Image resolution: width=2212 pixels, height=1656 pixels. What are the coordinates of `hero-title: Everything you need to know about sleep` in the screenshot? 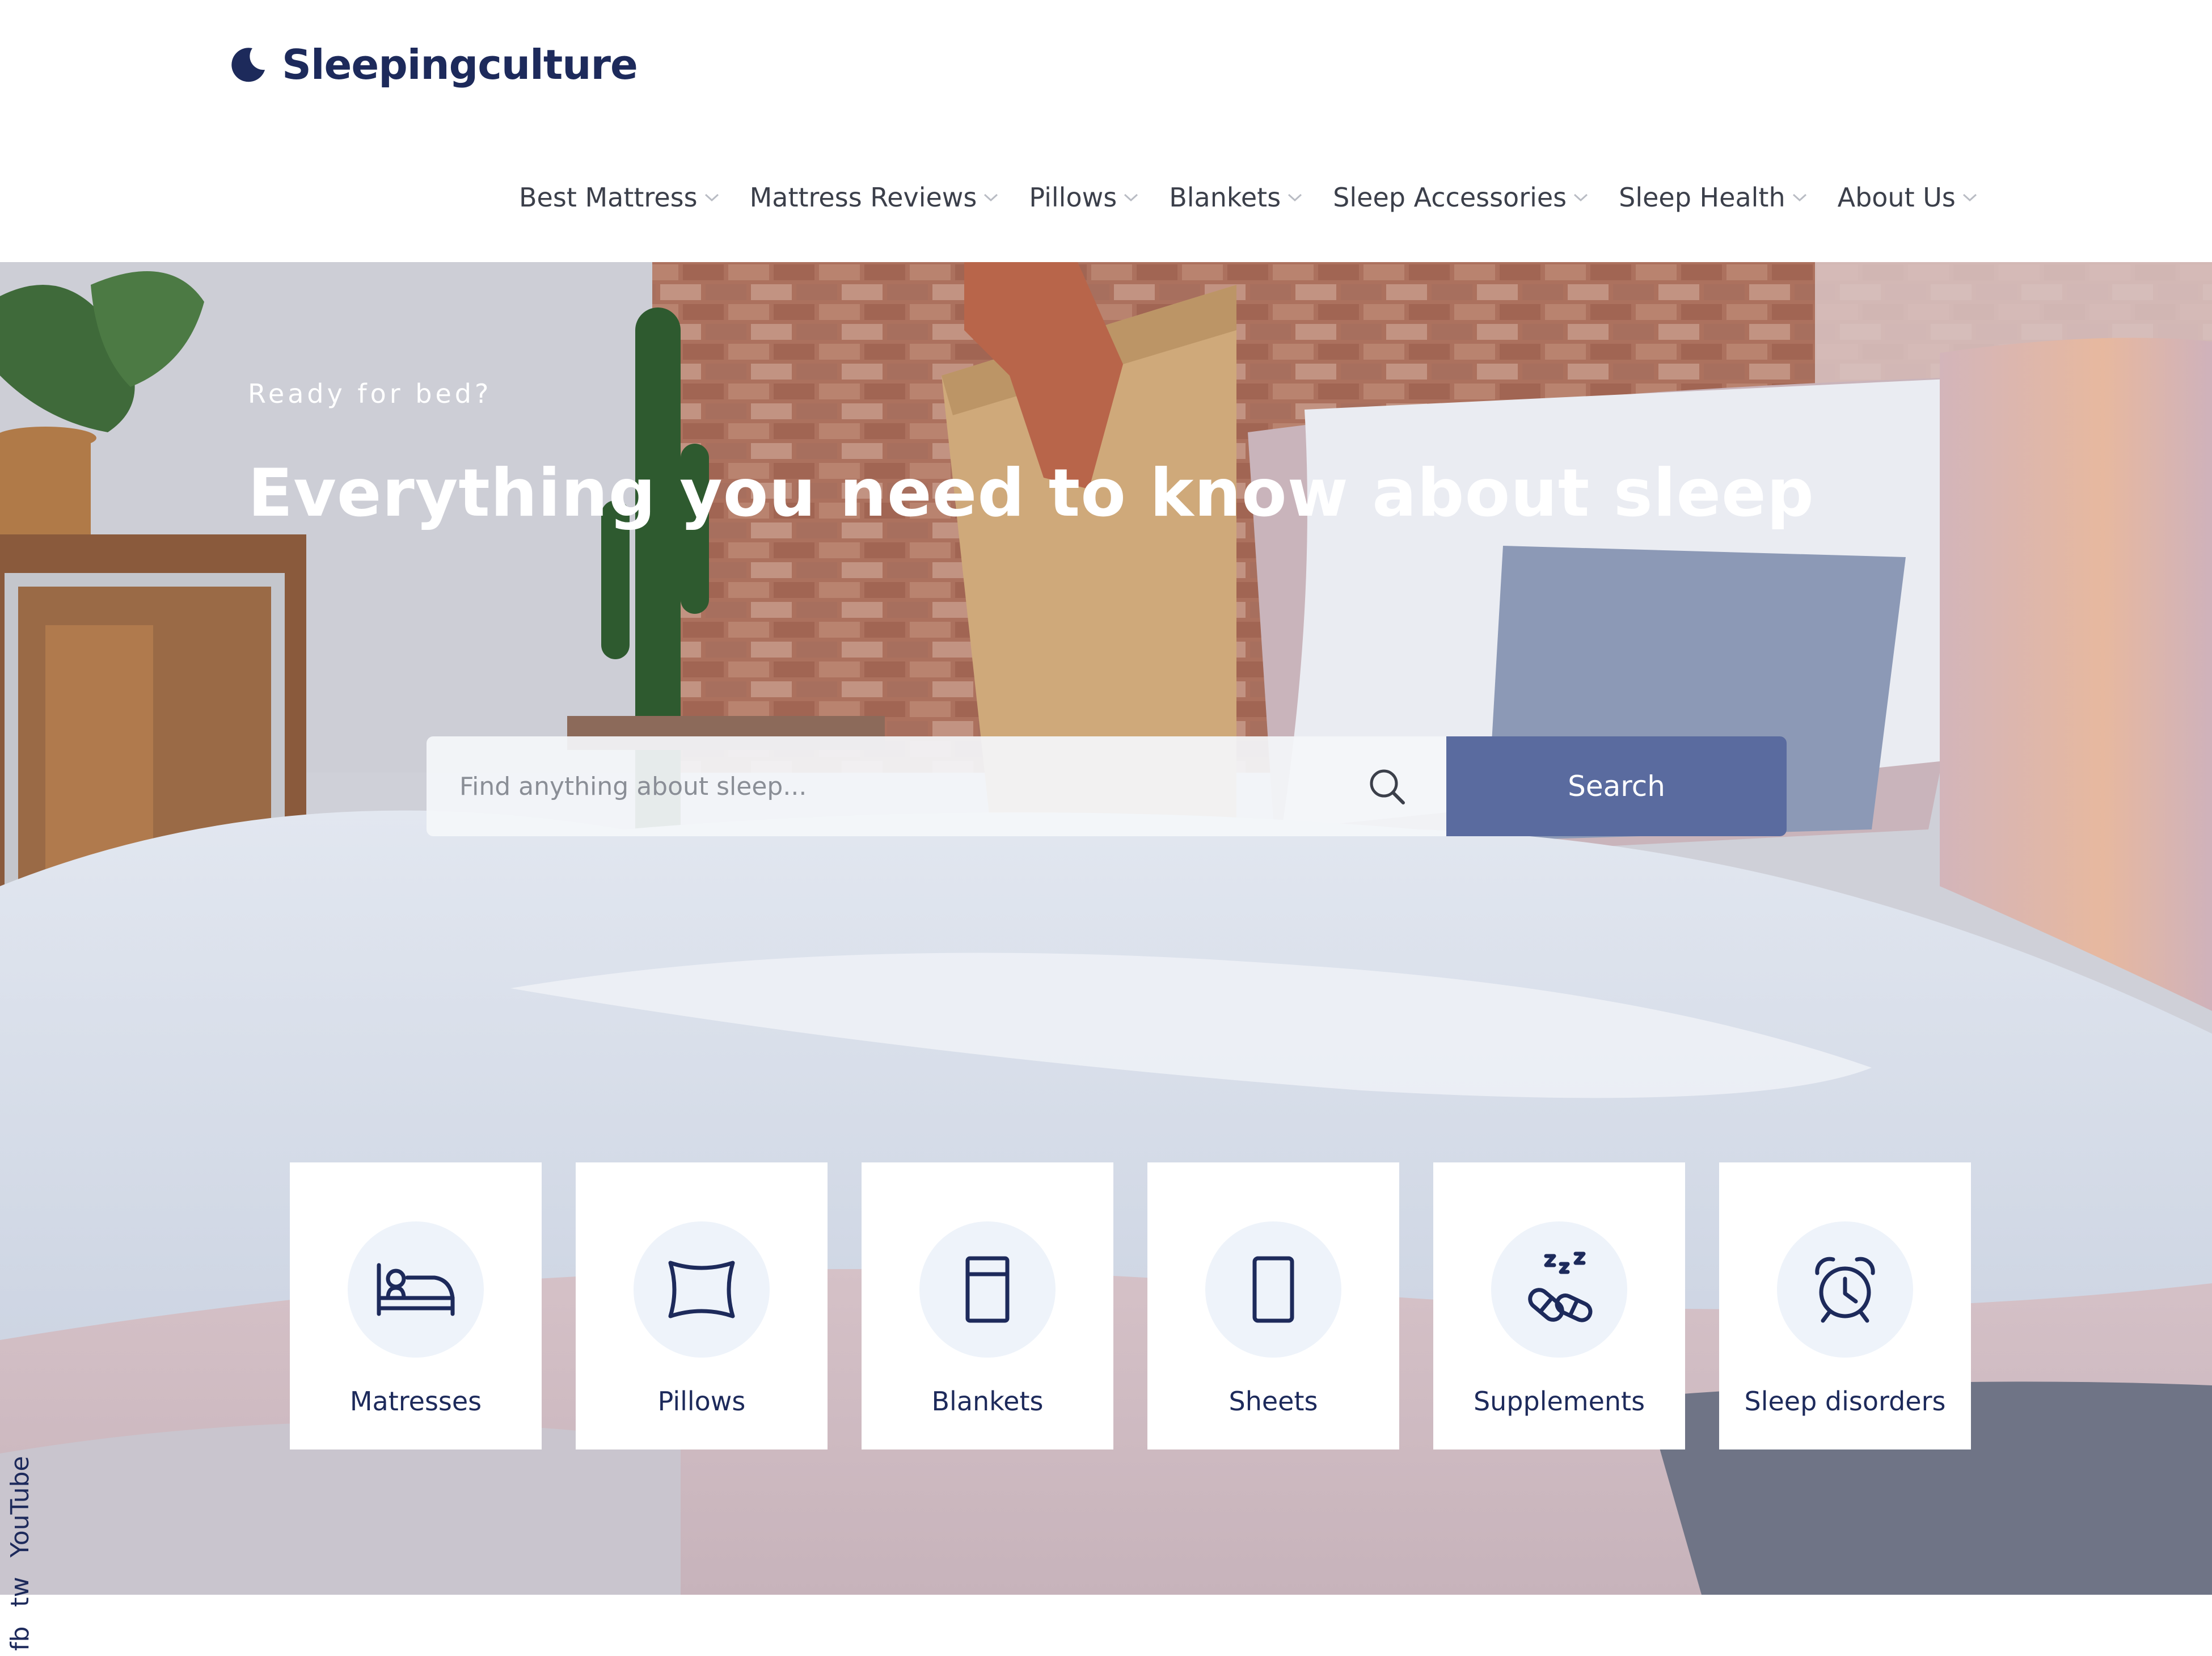 It's located at (1031, 493).